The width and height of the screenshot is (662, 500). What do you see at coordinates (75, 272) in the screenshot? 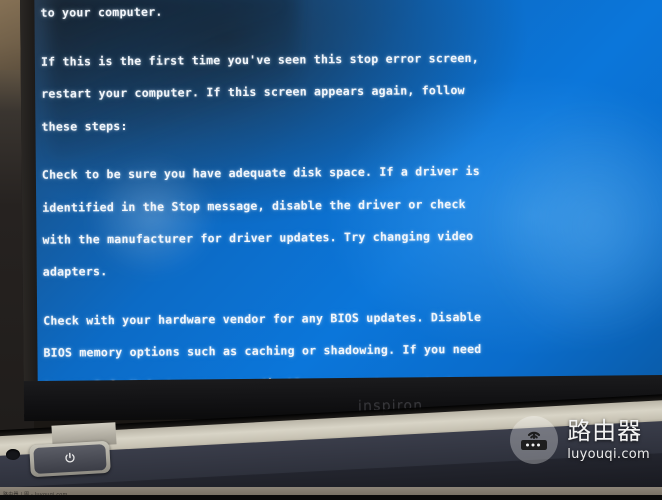
I see `bsod-disk-space-line-4: adapters.` at bounding box center [75, 272].